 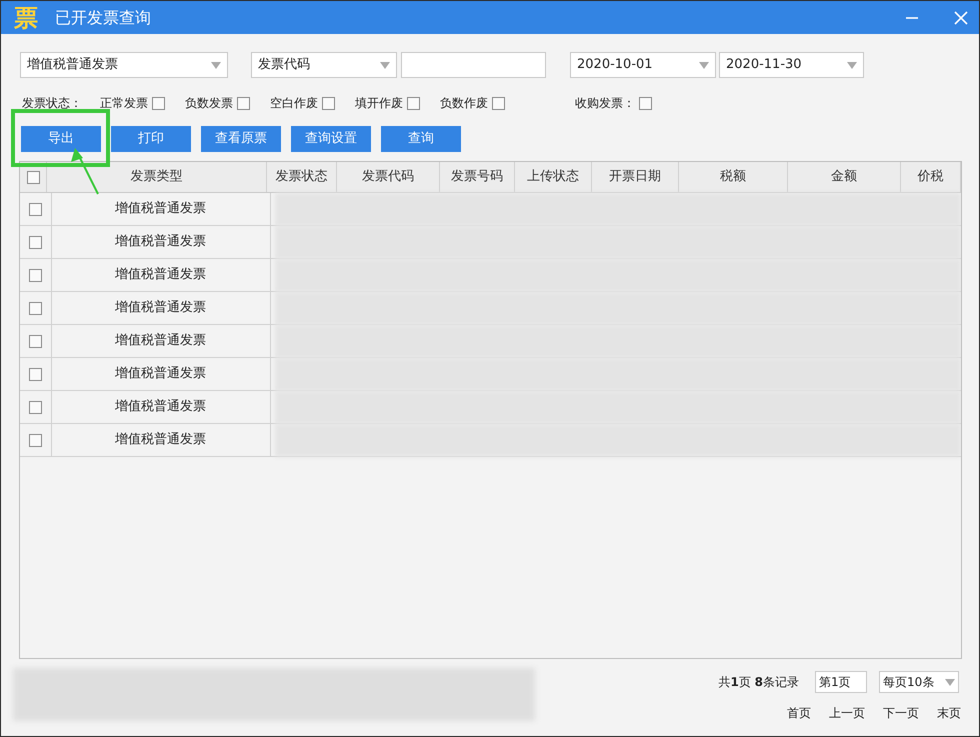 What do you see at coordinates (421, 139) in the screenshot?
I see `action-button: 查询` at bounding box center [421, 139].